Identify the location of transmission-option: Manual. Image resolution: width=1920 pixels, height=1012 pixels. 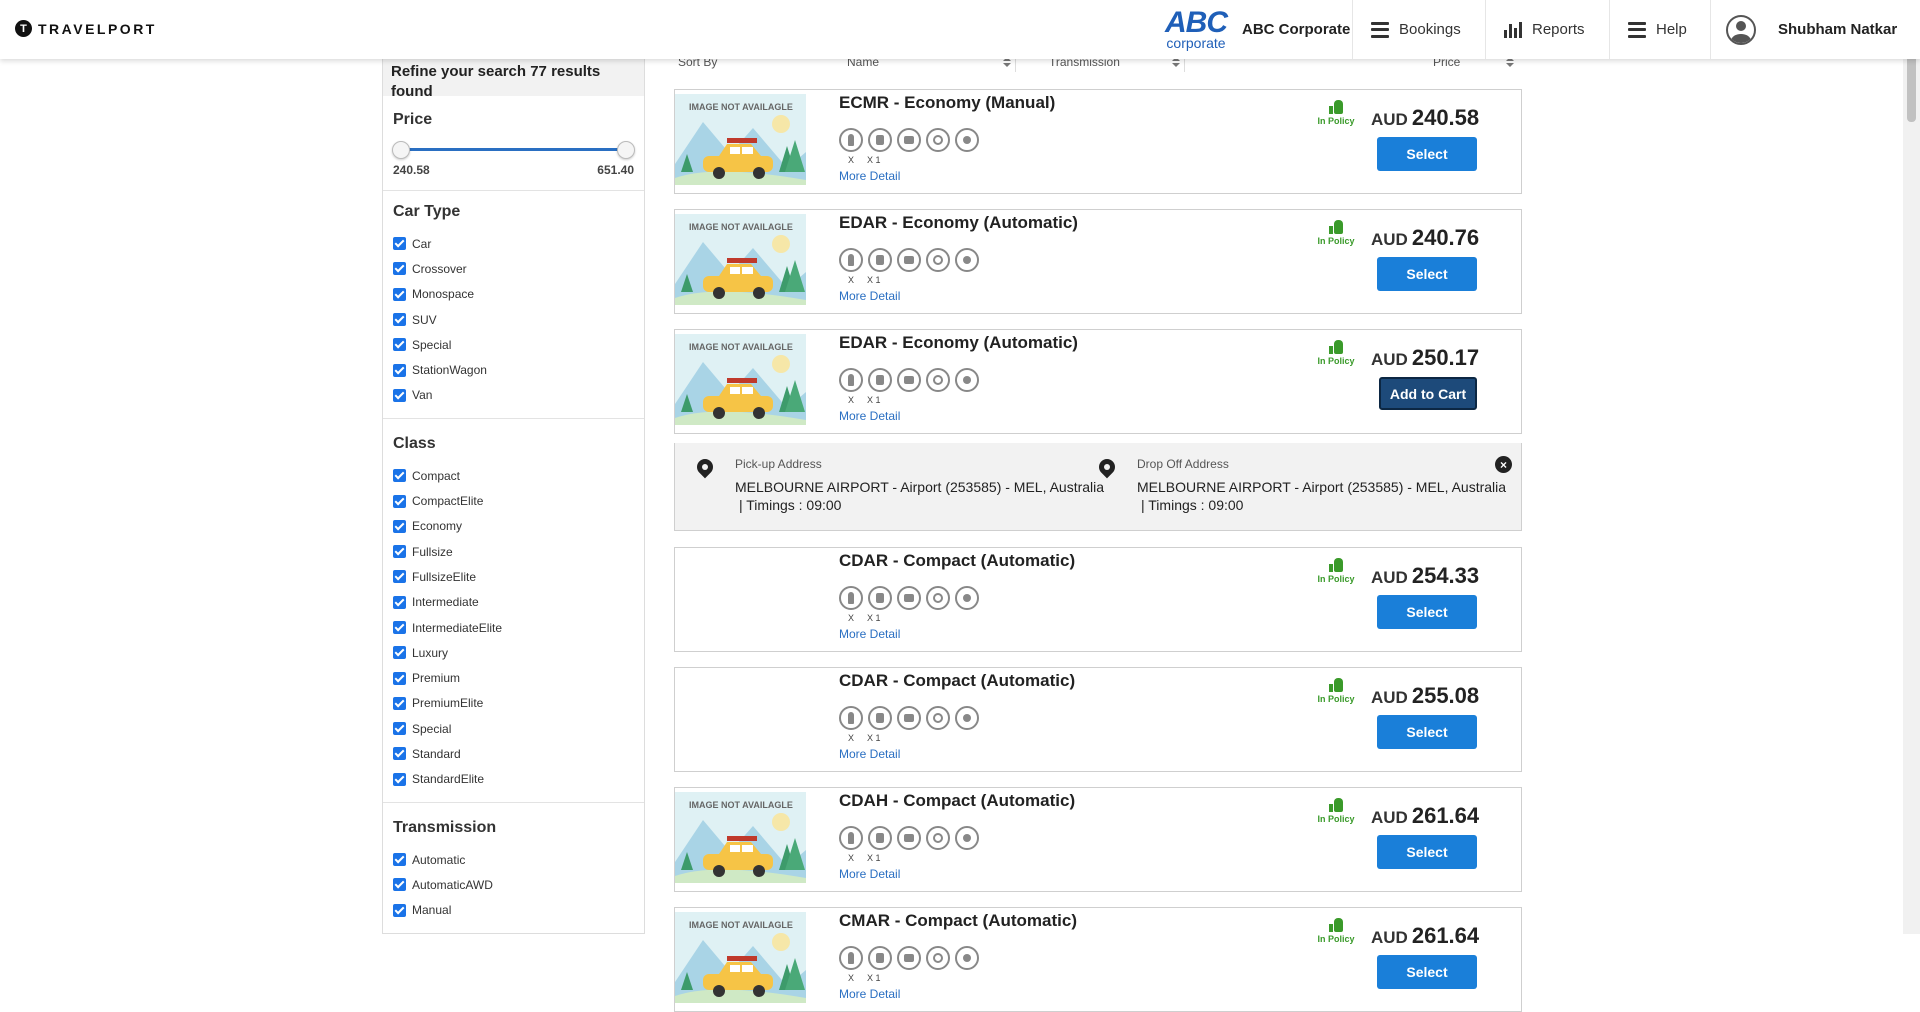
(513, 910).